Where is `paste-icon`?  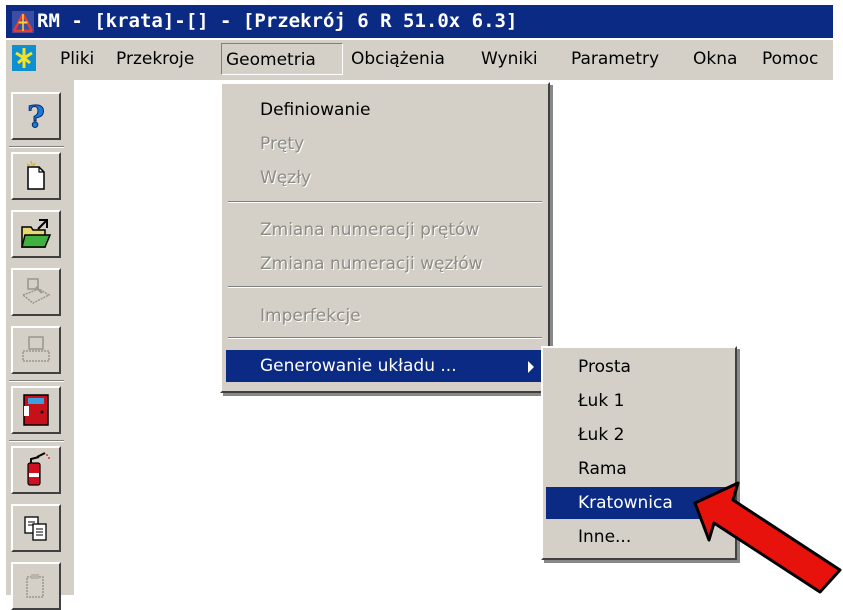
paste-icon is located at coordinates (35, 586).